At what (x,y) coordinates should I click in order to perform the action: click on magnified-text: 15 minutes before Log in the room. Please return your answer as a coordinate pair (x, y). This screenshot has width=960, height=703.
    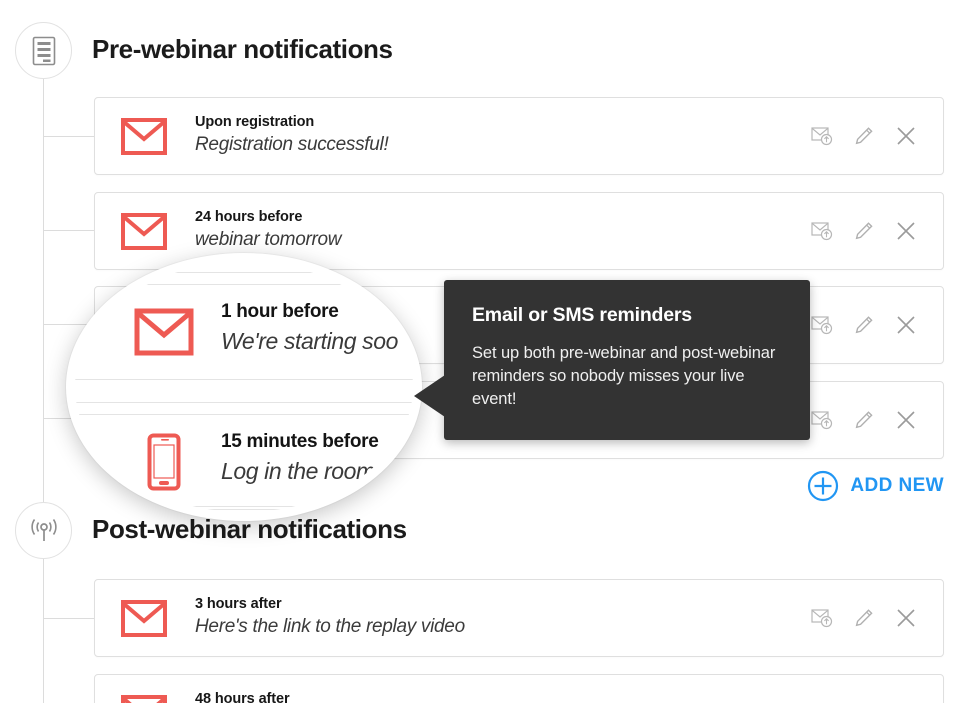
    Looking at the image, I should click on (300, 458).